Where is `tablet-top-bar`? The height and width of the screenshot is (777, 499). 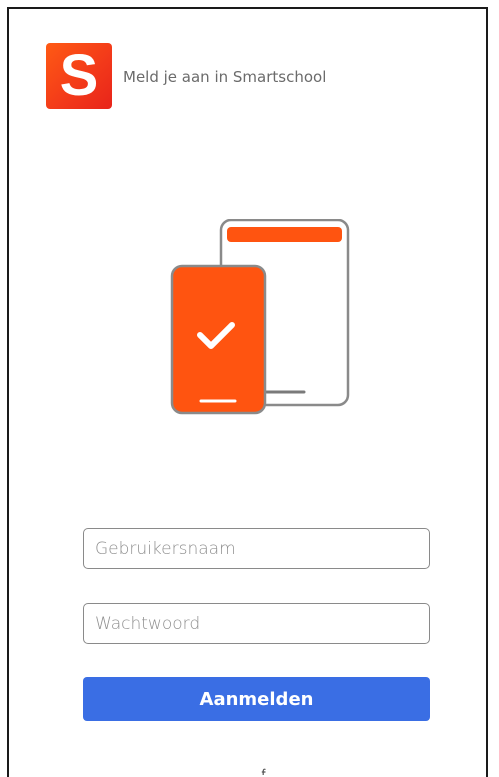 tablet-top-bar is located at coordinates (284, 234).